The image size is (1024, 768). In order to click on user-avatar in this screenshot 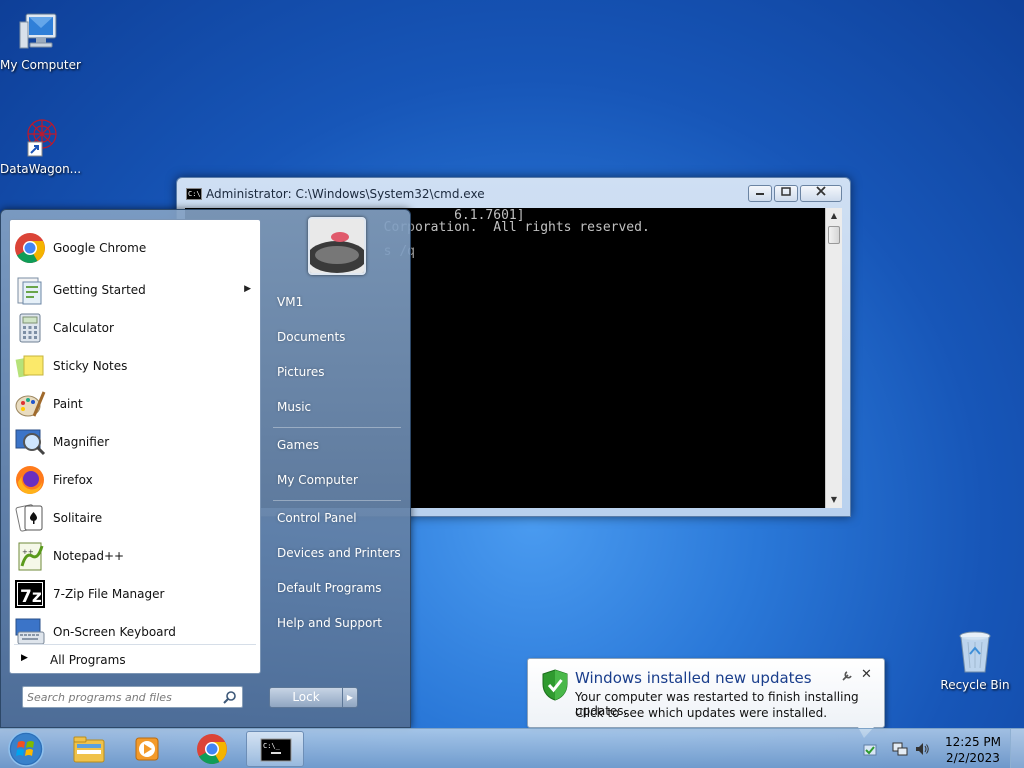, I will do `click(337, 246)`.